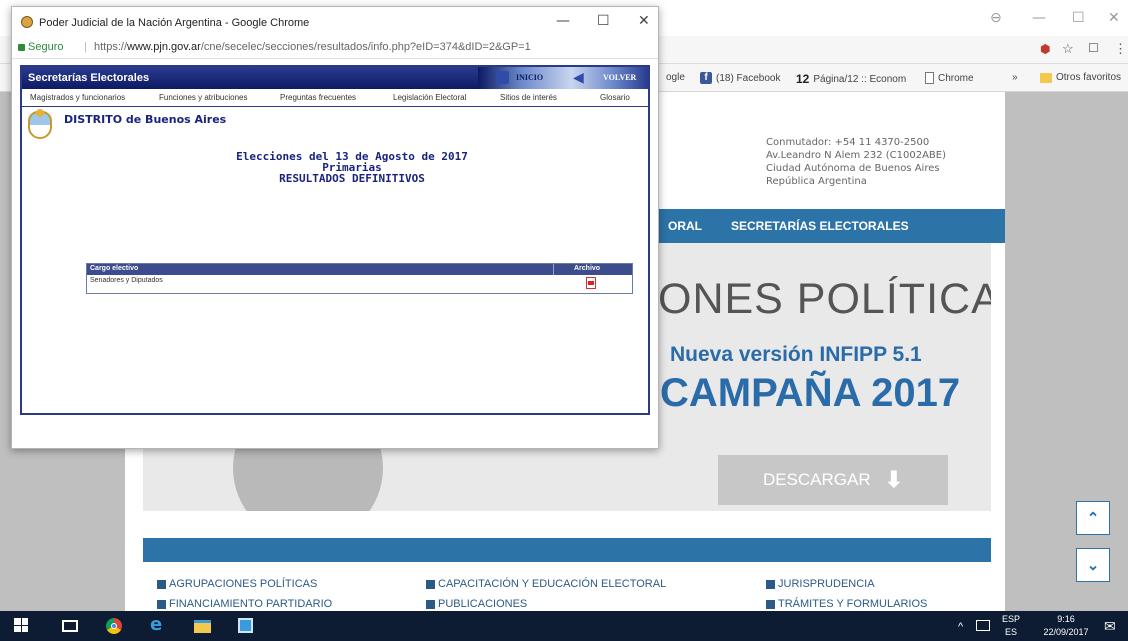  What do you see at coordinates (89, 78) in the screenshot?
I see `secretarias-title: Secretarías Electorales` at bounding box center [89, 78].